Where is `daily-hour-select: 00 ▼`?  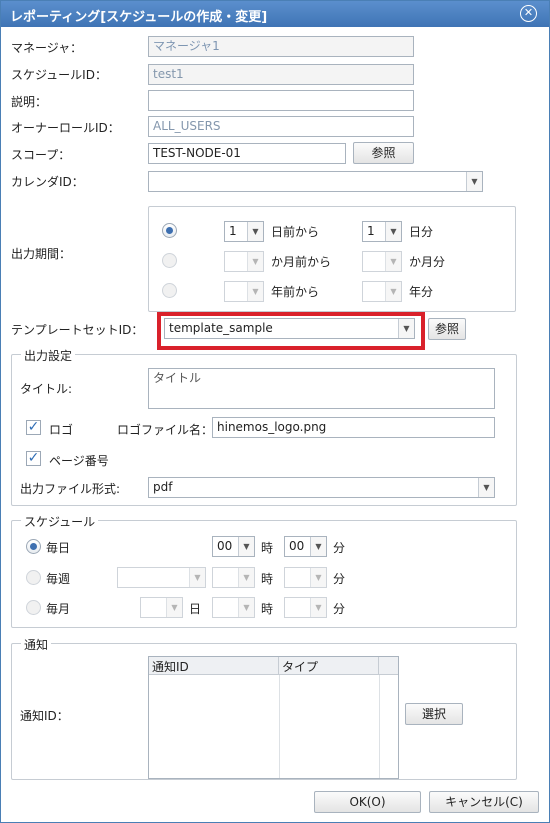 daily-hour-select: 00 ▼ is located at coordinates (233, 546).